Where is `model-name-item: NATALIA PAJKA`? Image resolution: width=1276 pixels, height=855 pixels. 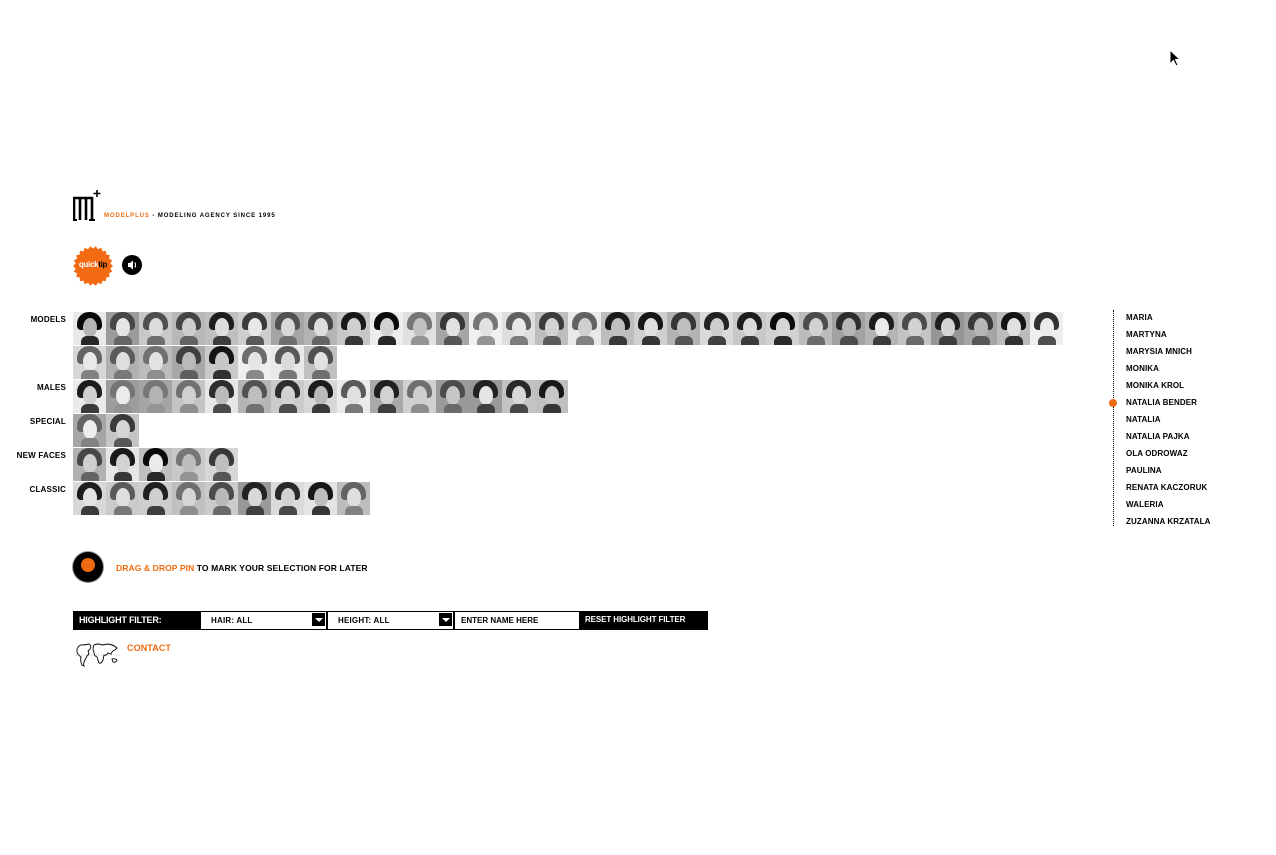
model-name-item: NATALIA PAJKA is located at coordinates (1158, 436).